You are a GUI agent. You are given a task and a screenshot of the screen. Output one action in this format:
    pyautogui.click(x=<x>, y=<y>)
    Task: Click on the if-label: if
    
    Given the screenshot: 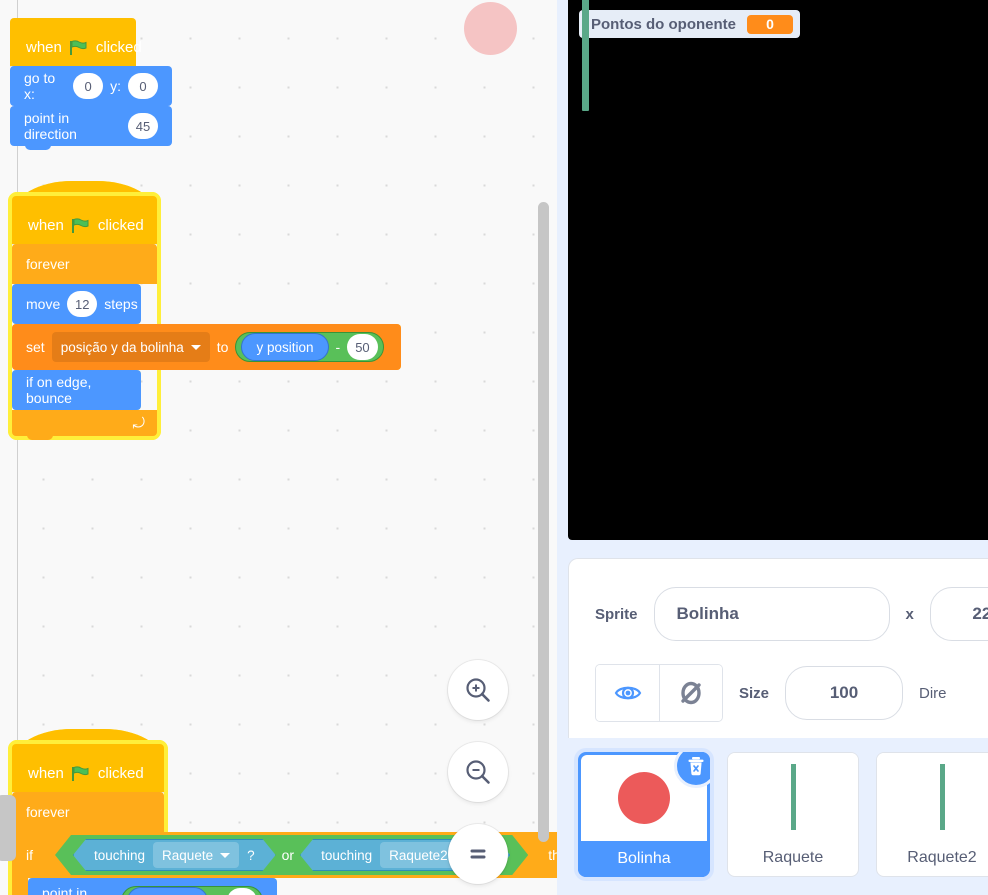 What is the action you would take?
    pyautogui.click(x=29, y=855)
    